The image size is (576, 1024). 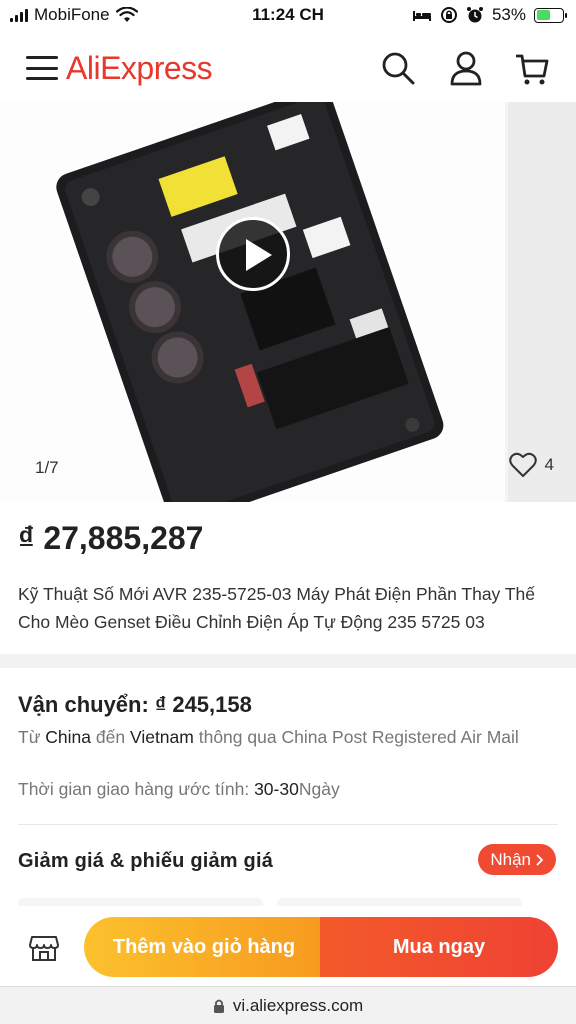 What do you see at coordinates (540, 859) in the screenshot?
I see `chevron-right-icon` at bounding box center [540, 859].